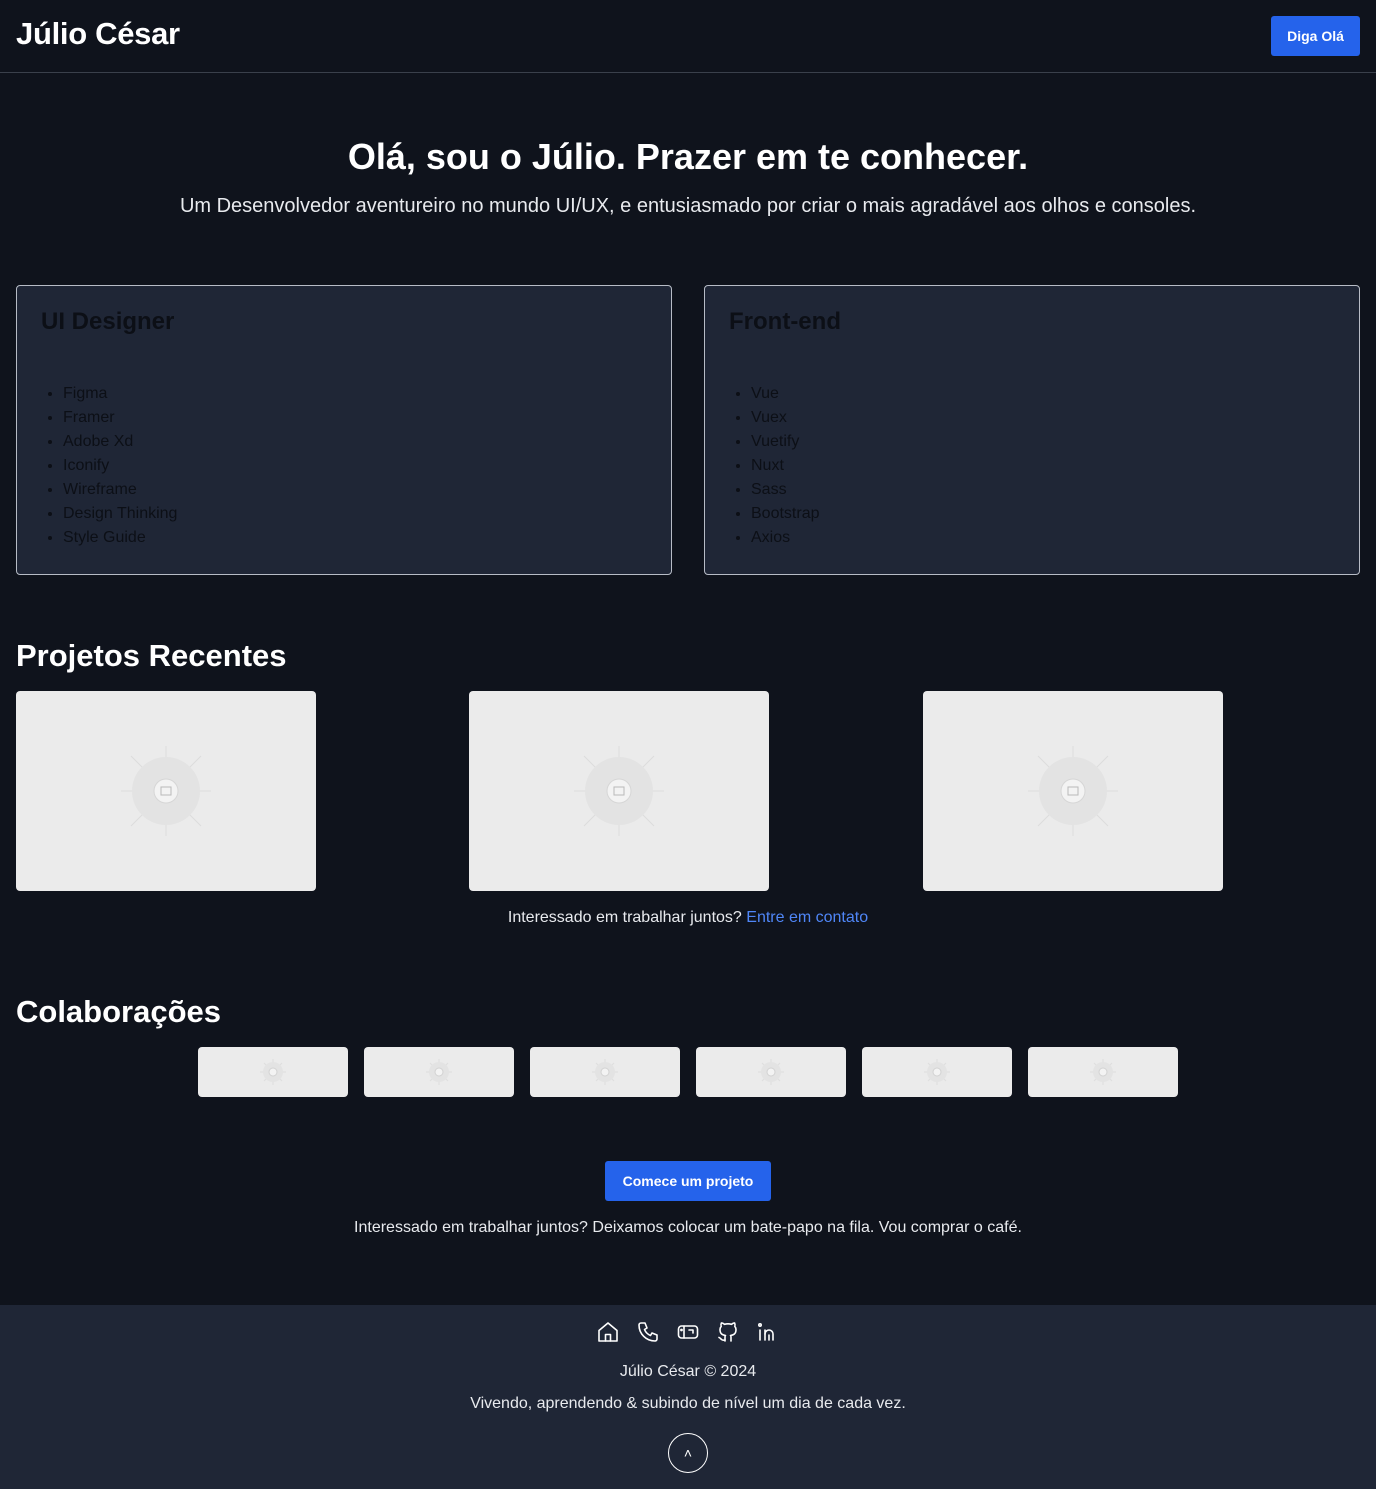 The width and height of the screenshot is (1376, 1489). What do you see at coordinates (785, 321) in the screenshot?
I see `skill-card-title: Front-end` at bounding box center [785, 321].